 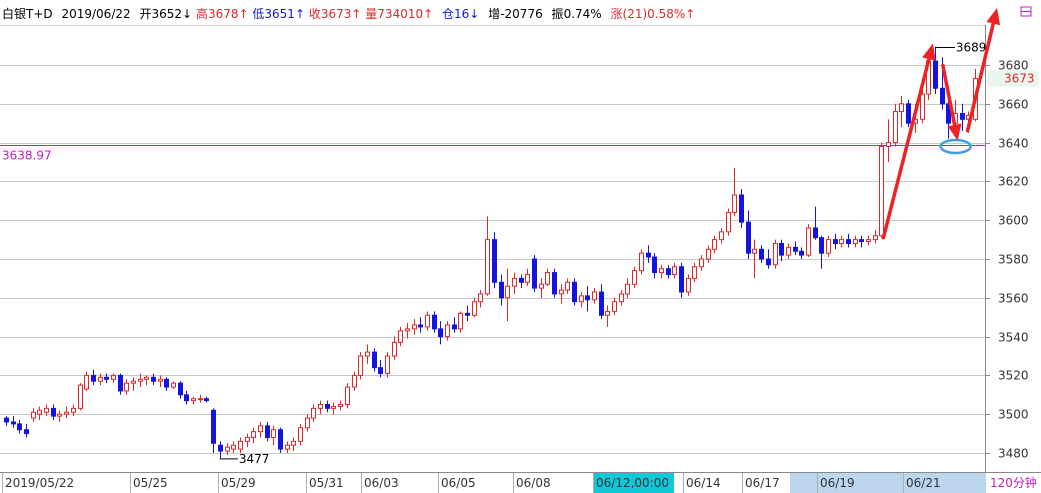 I want to click on pullback-circle, so click(x=955, y=146).